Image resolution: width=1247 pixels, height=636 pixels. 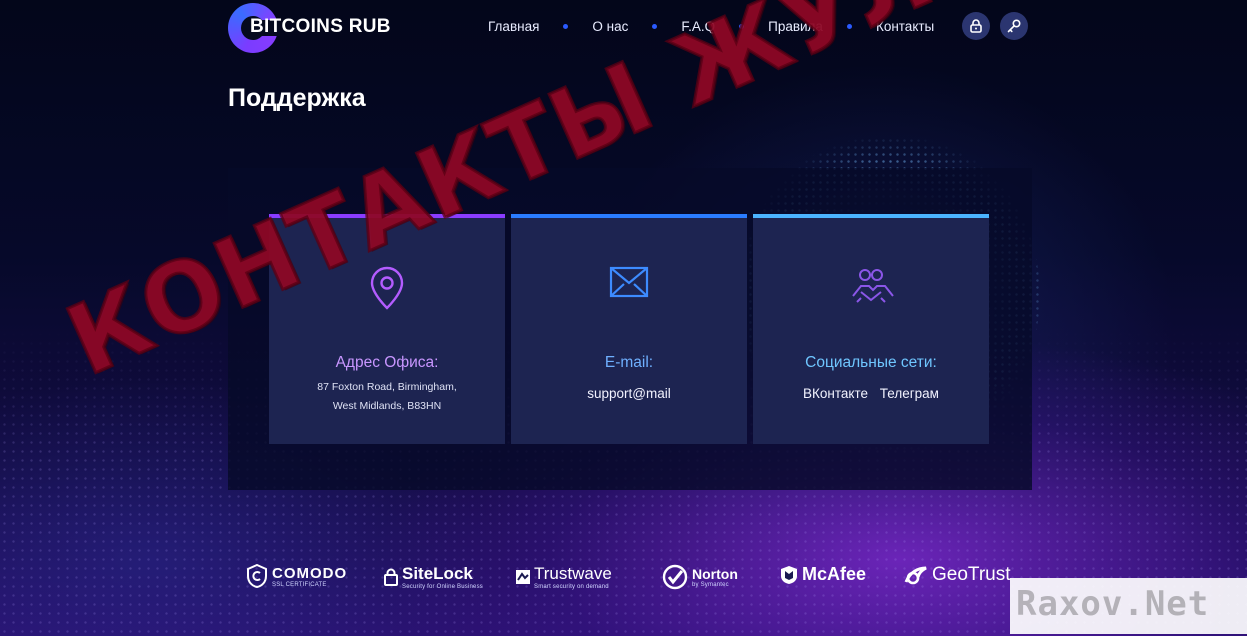 What do you see at coordinates (909, 393) in the screenshot?
I see `social-link-telegram: Телеграм` at bounding box center [909, 393].